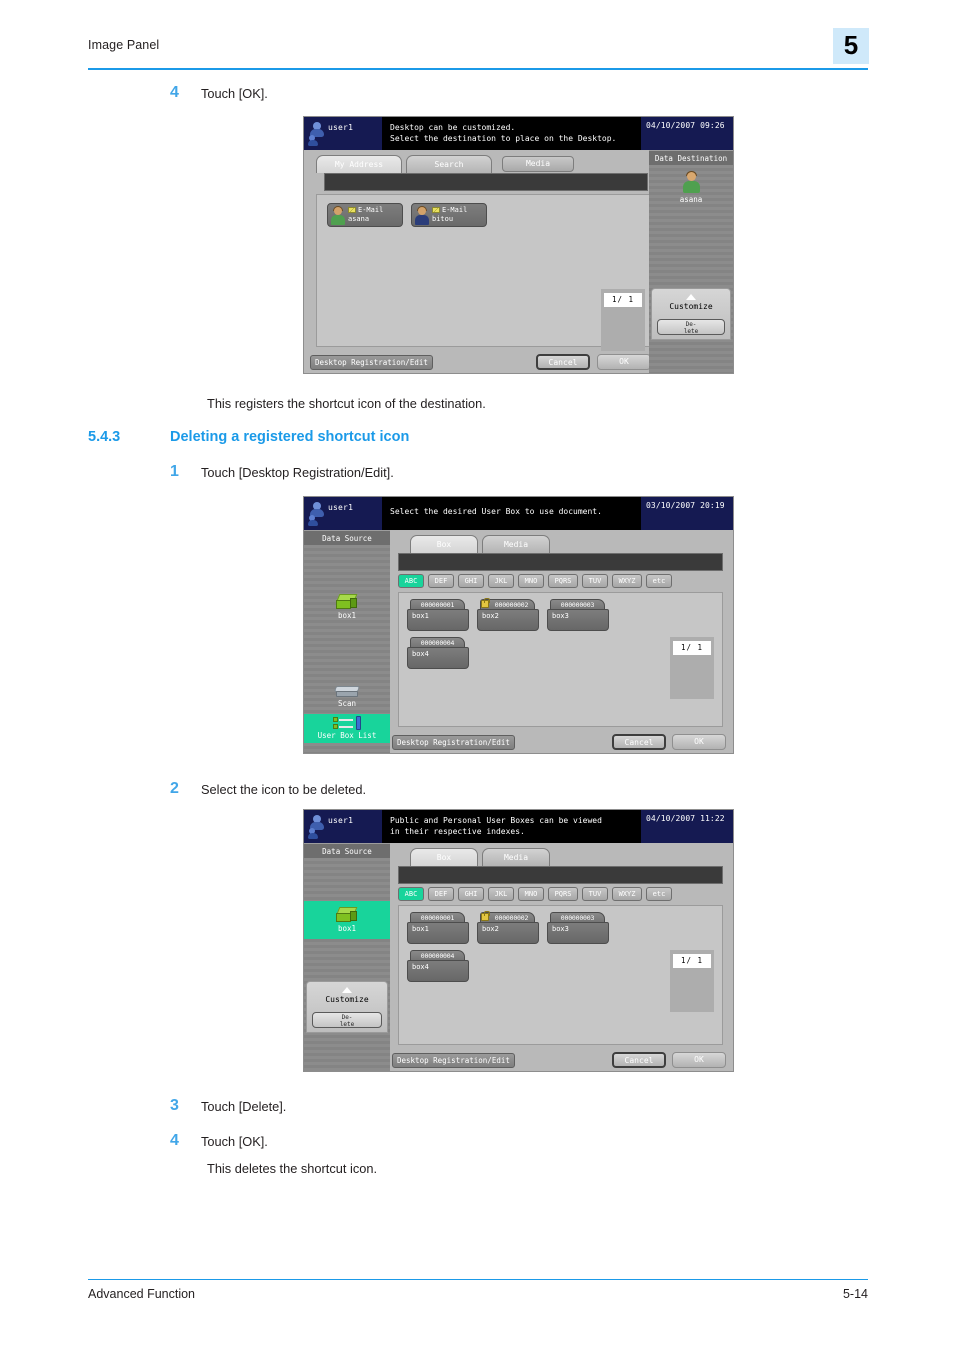 Image resolution: width=954 pixels, height=1351 pixels. What do you see at coordinates (478, 1290) in the screenshot?
I see `page-footer: Advanced Function 5-14` at bounding box center [478, 1290].